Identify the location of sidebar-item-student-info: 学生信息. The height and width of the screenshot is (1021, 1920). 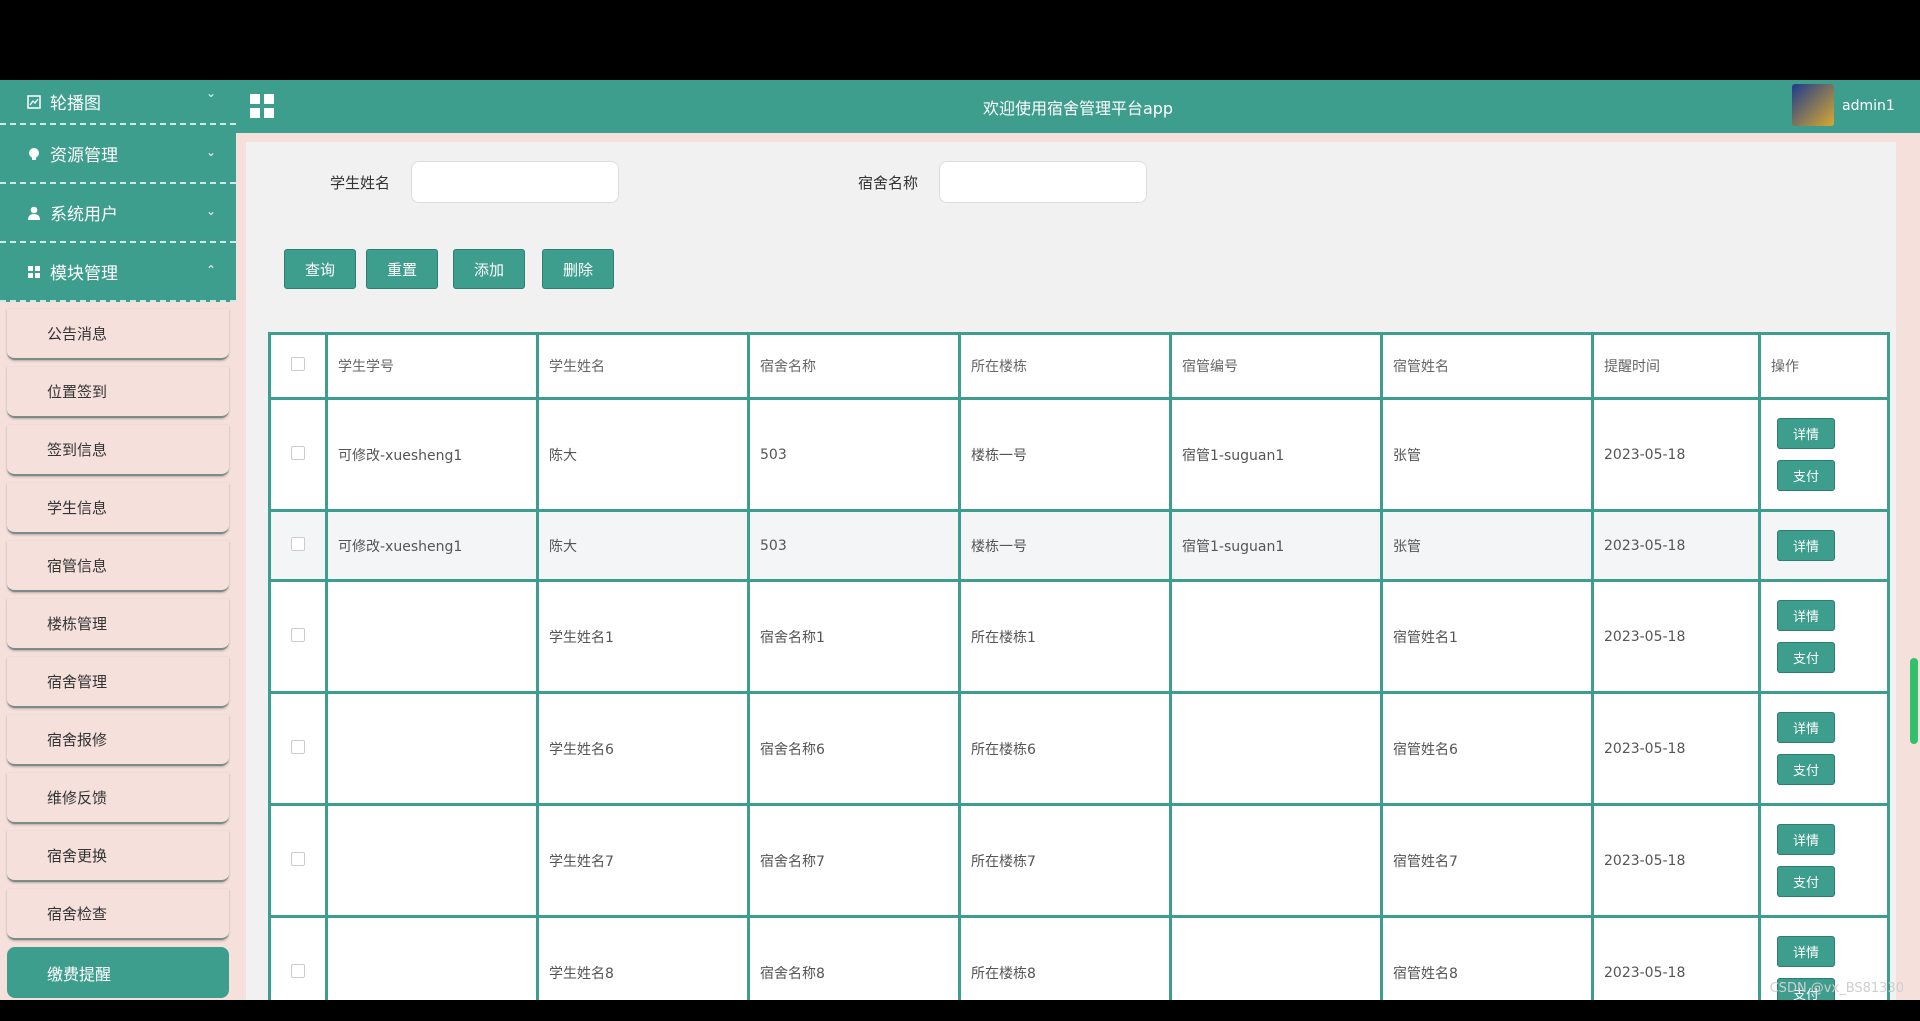
(118, 508).